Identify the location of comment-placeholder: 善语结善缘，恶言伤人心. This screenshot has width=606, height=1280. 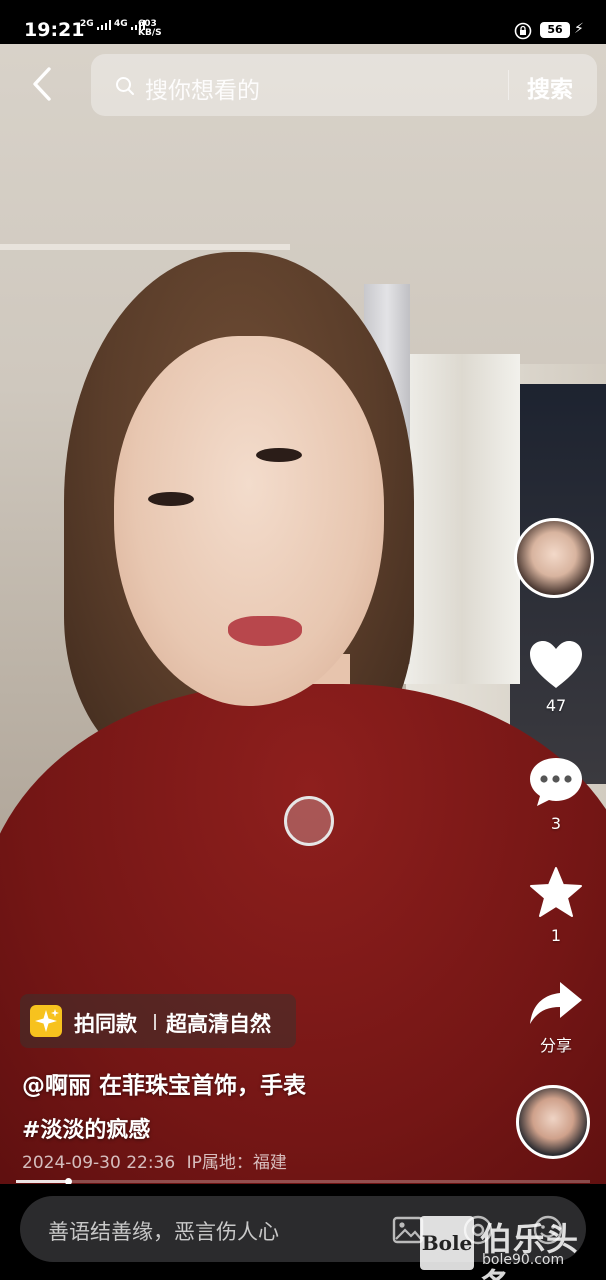
(163, 1232).